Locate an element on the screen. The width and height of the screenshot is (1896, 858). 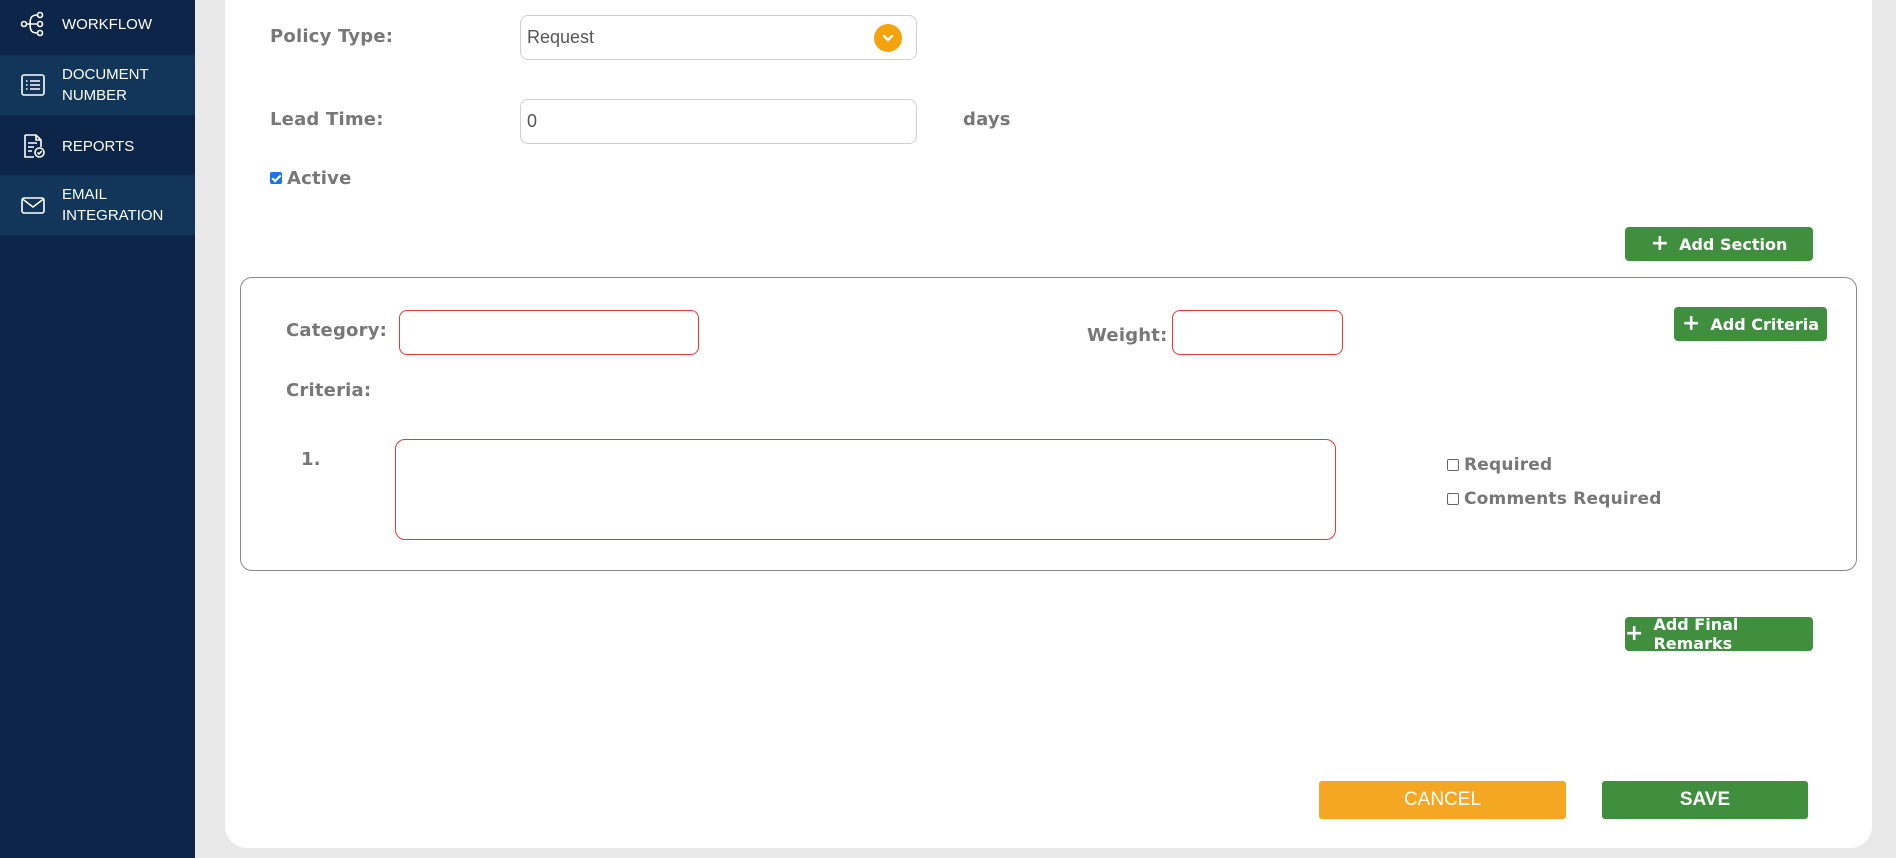
criteria-label: Criteria: is located at coordinates (329, 390).